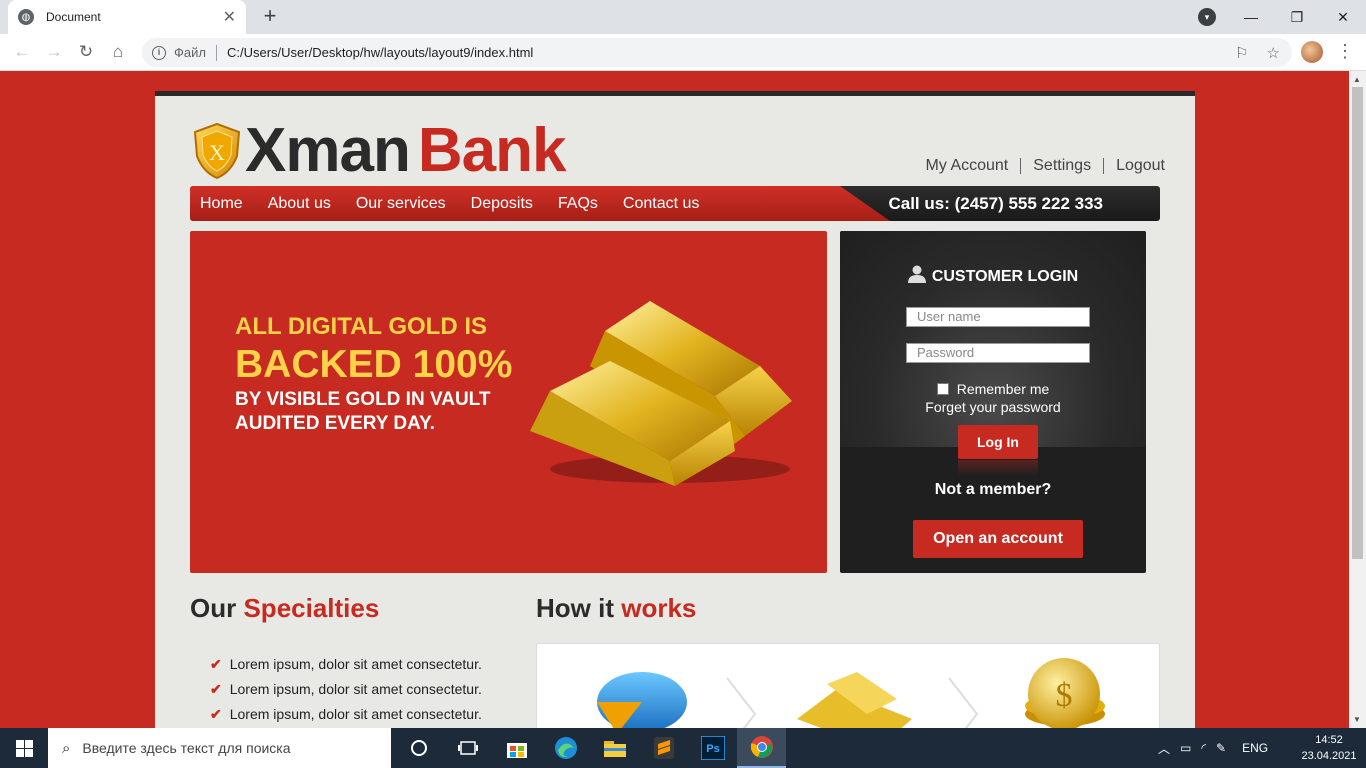 Image resolution: width=1366 pixels, height=768 pixels. I want to click on how-it-works-heading: How it works, so click(616, 608).